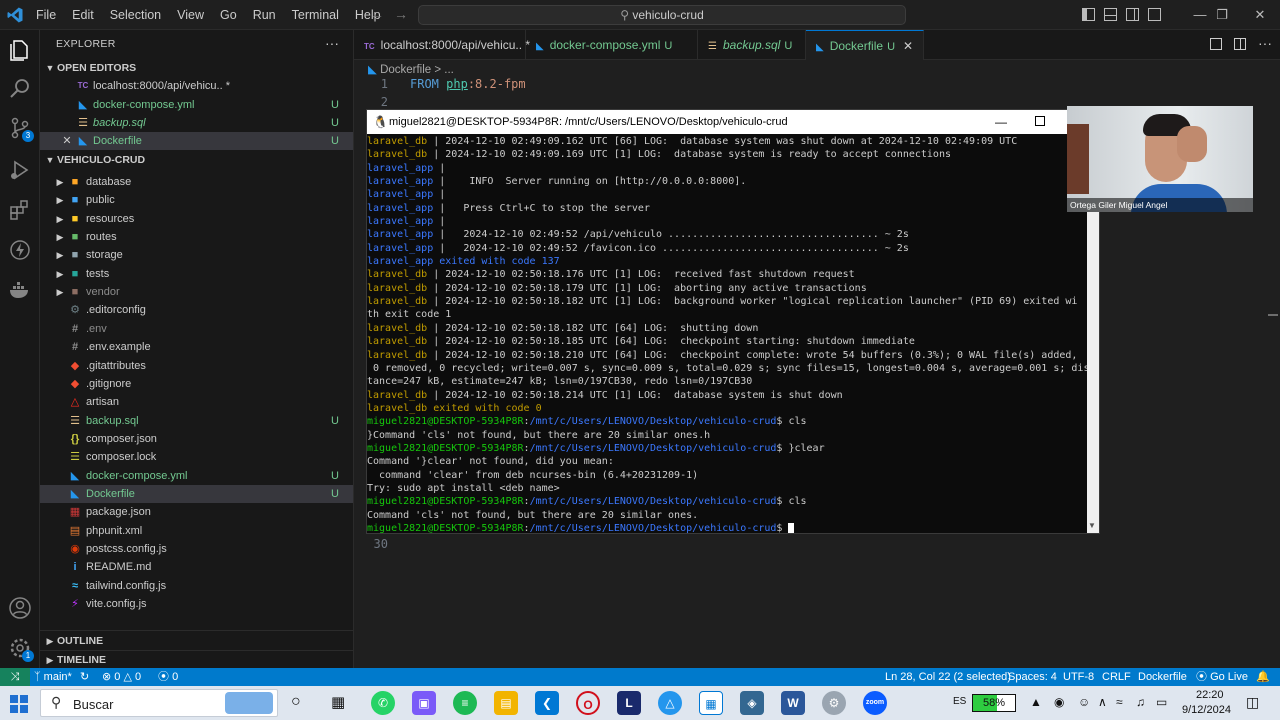  I want to click on tree-folder: ▶ ■ routes, so click(196, 237).